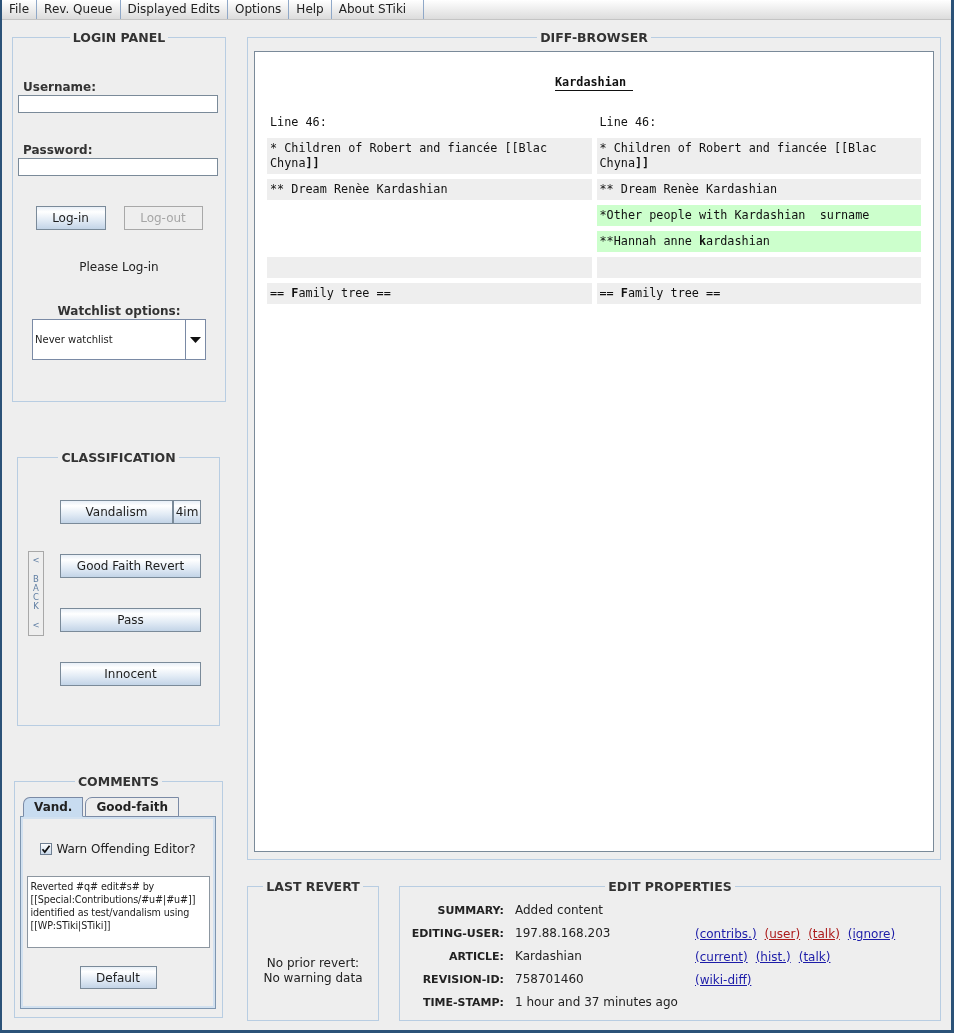 The image size is (954, 1033). Describe the element at coordinates (457, 934) in the screenshot. I see `property-label: EDITING-USER:` at that location.